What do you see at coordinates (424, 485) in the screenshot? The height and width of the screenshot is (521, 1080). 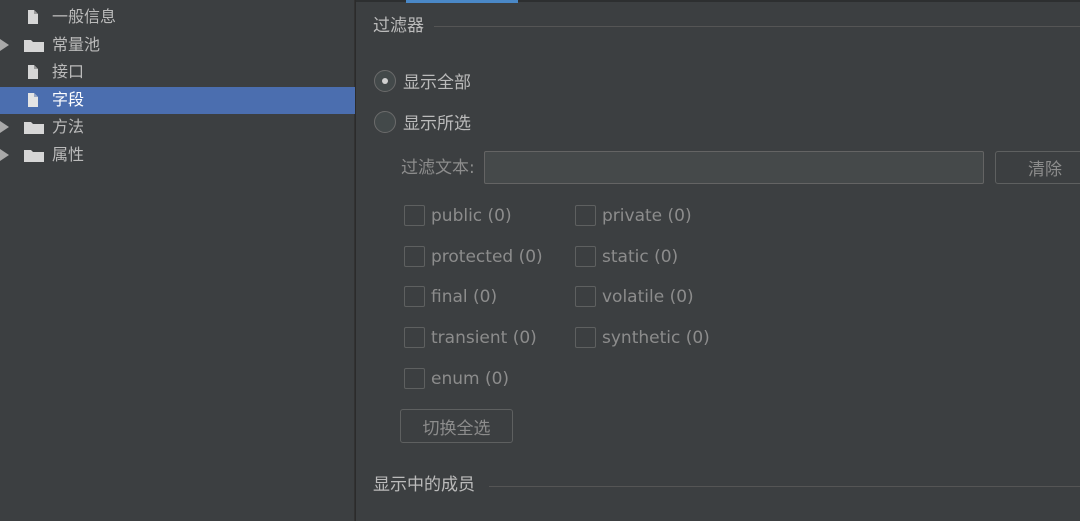 I see `members-section-title: 显示中的成员` at bounding box center [424, 485].